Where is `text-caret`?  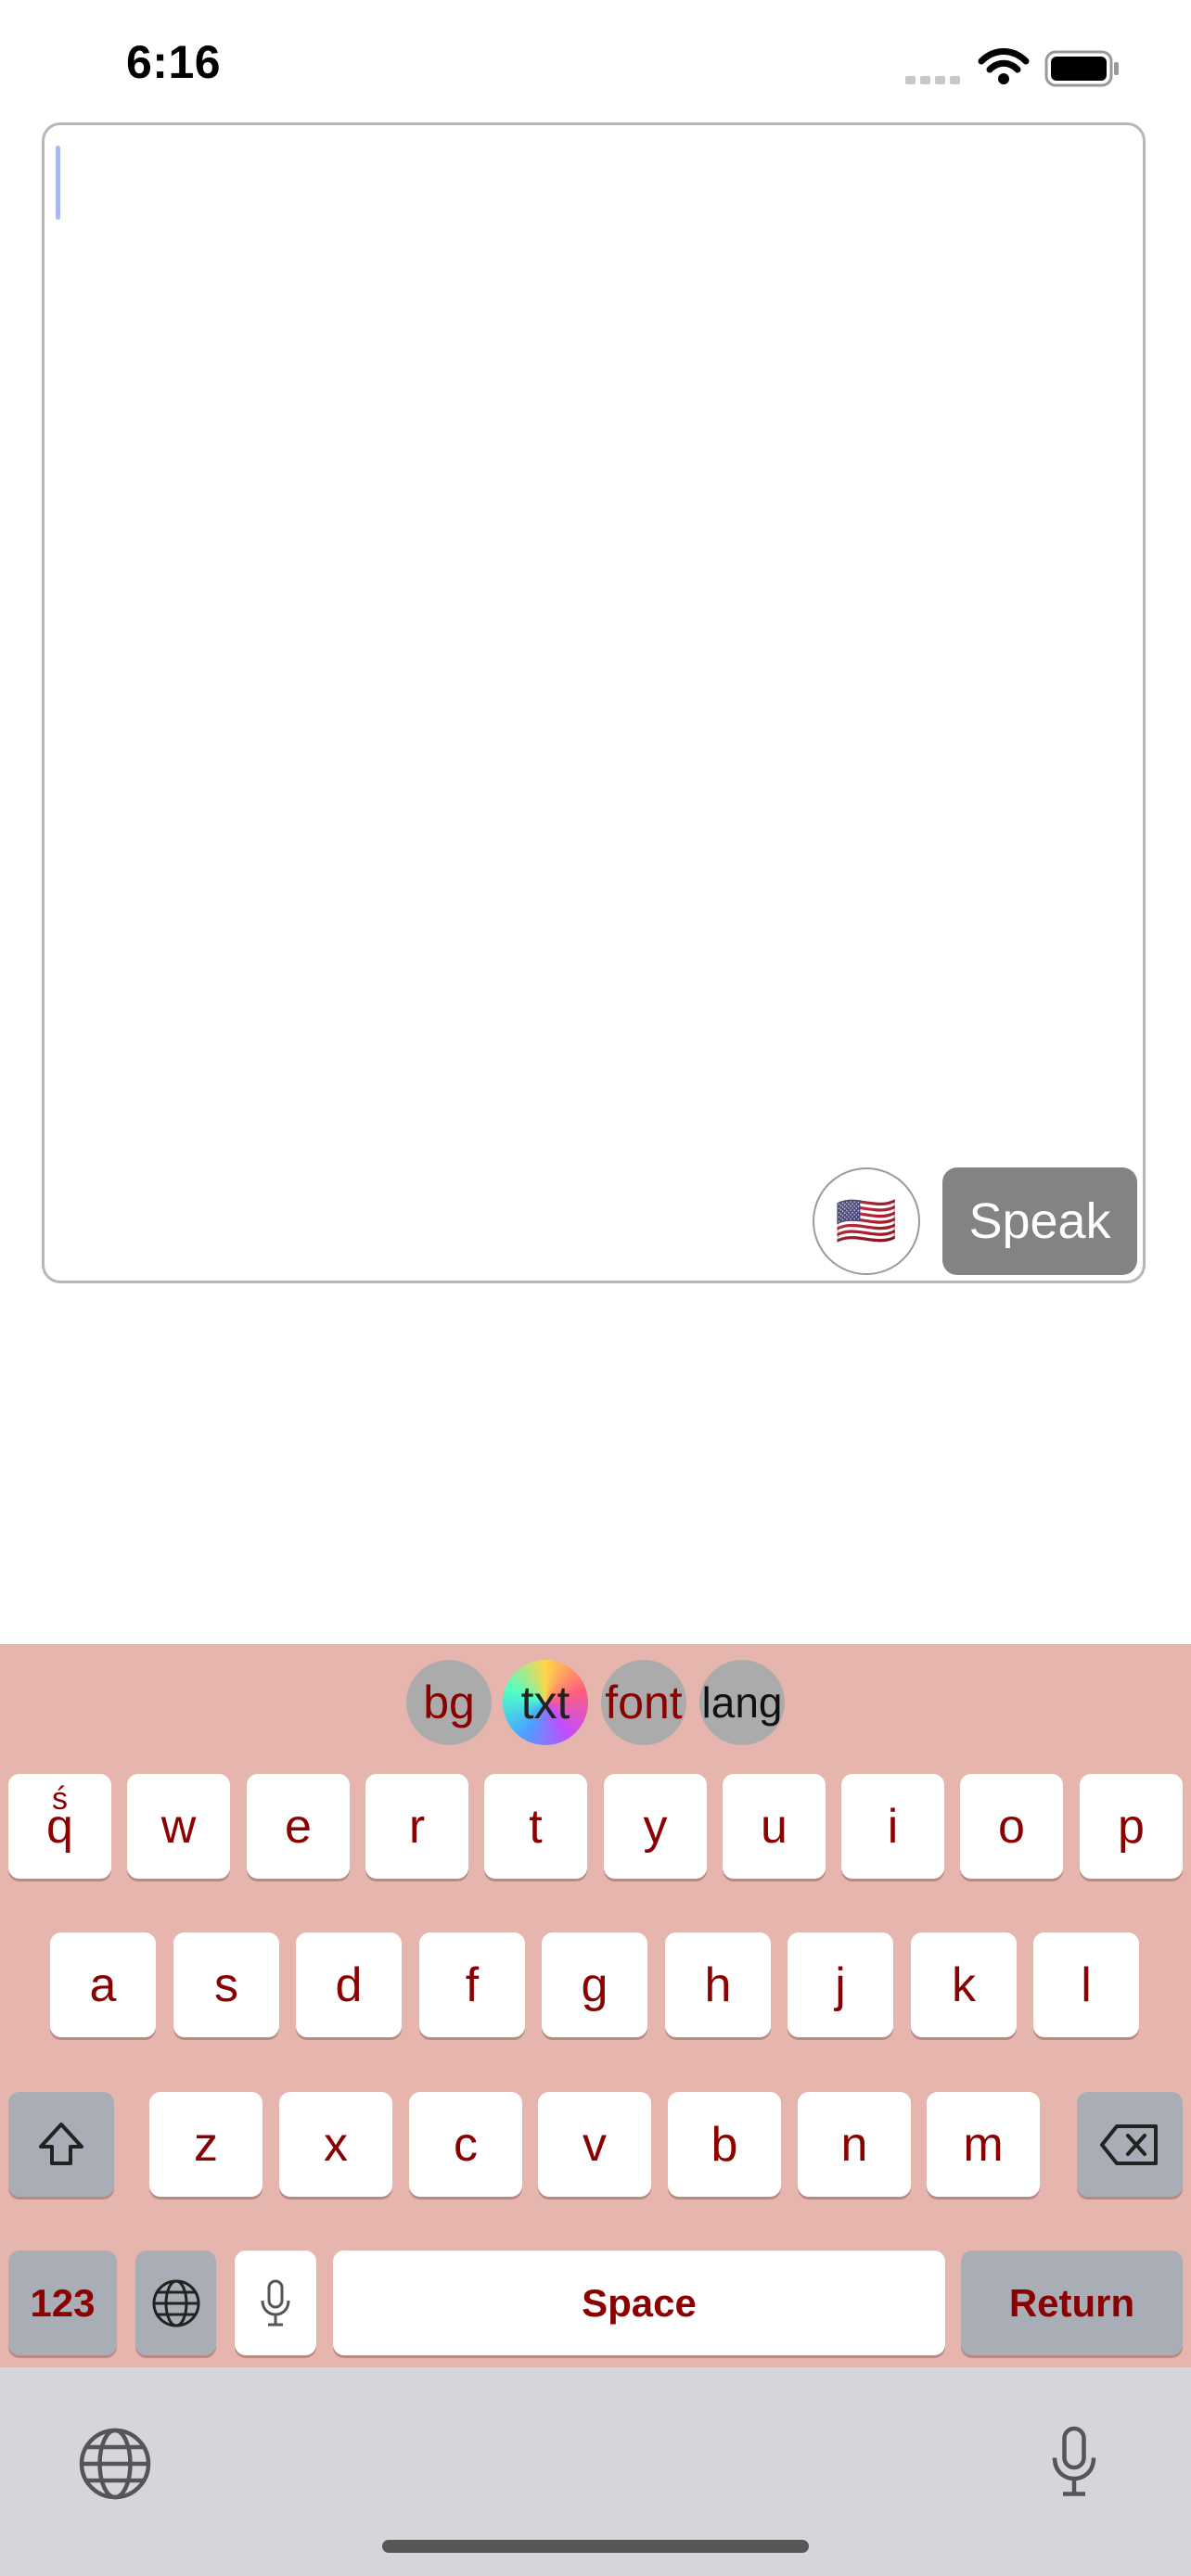 text-caret is located at coordinates (58, 183).